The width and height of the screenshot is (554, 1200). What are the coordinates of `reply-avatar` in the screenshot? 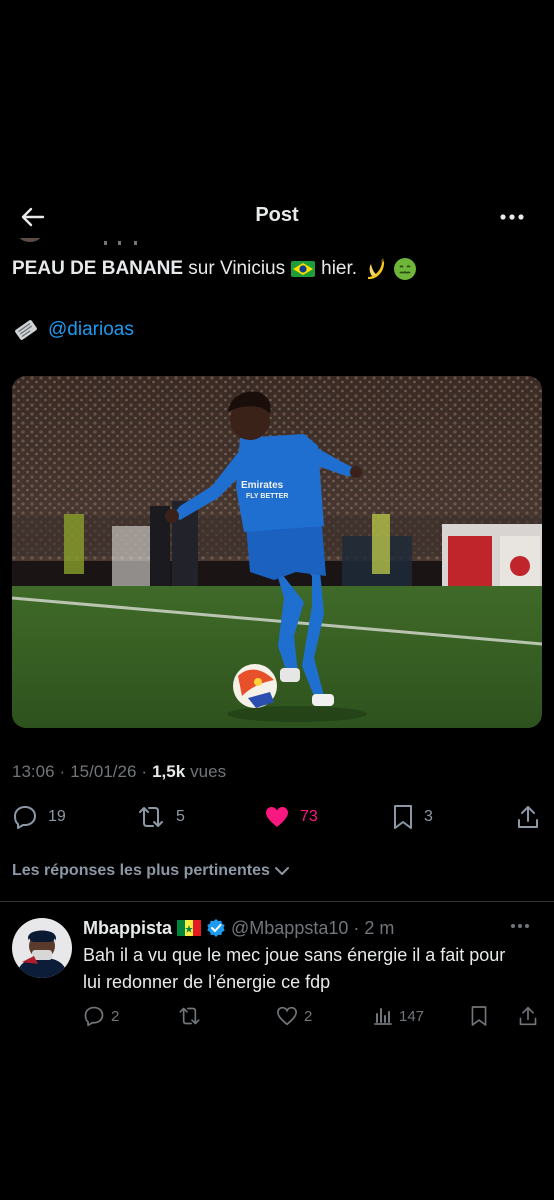 It's located at (42, 948).